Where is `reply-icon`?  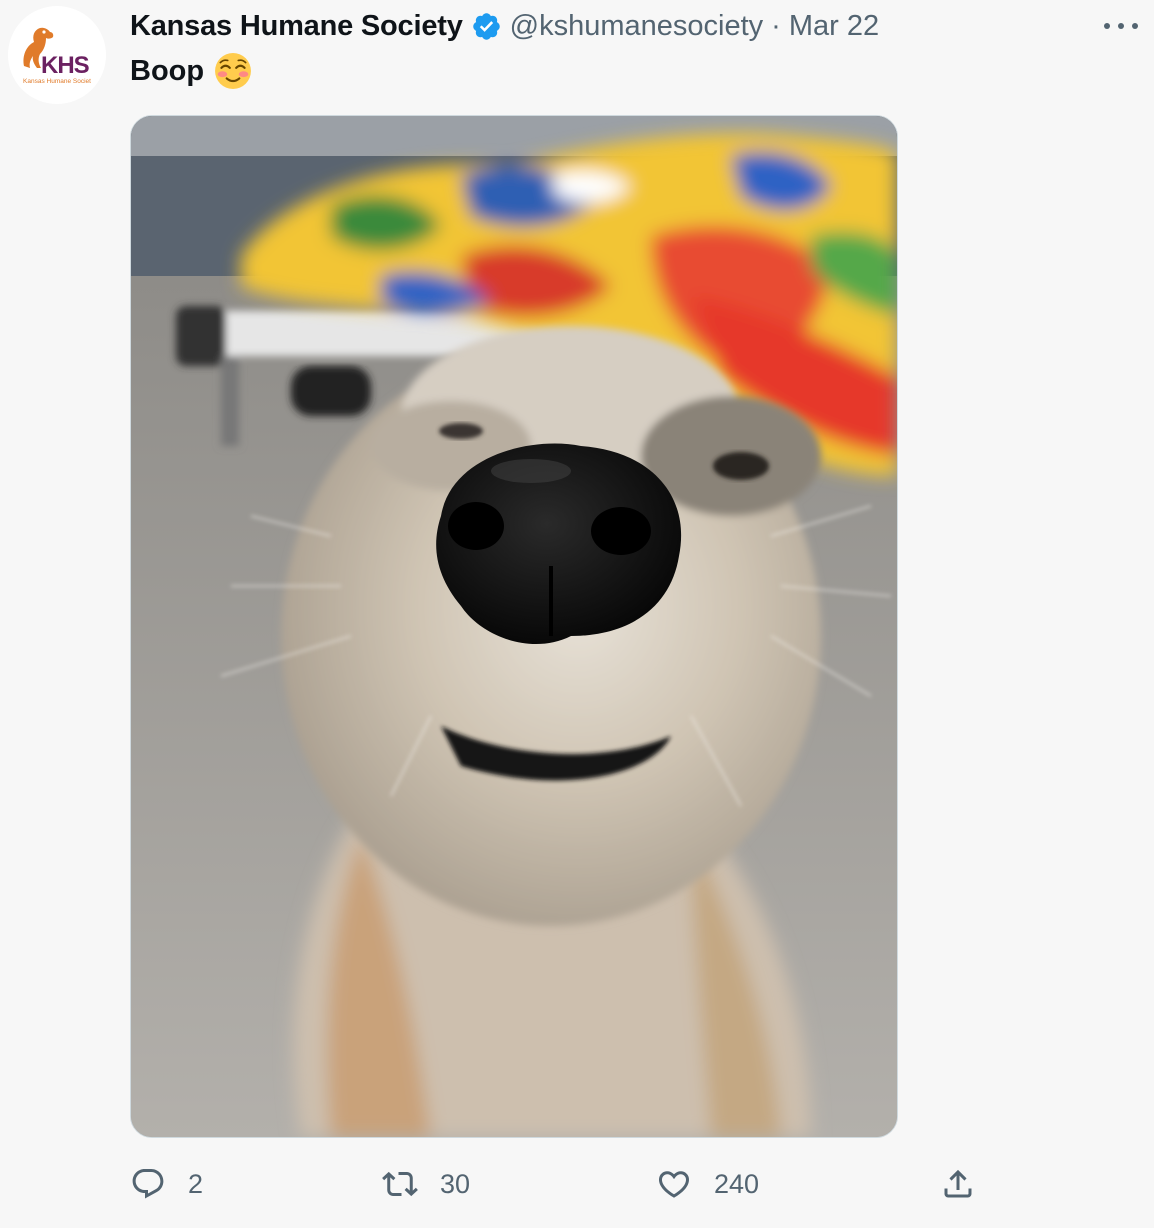 reply-icon is located at coordinates (148, 1184).